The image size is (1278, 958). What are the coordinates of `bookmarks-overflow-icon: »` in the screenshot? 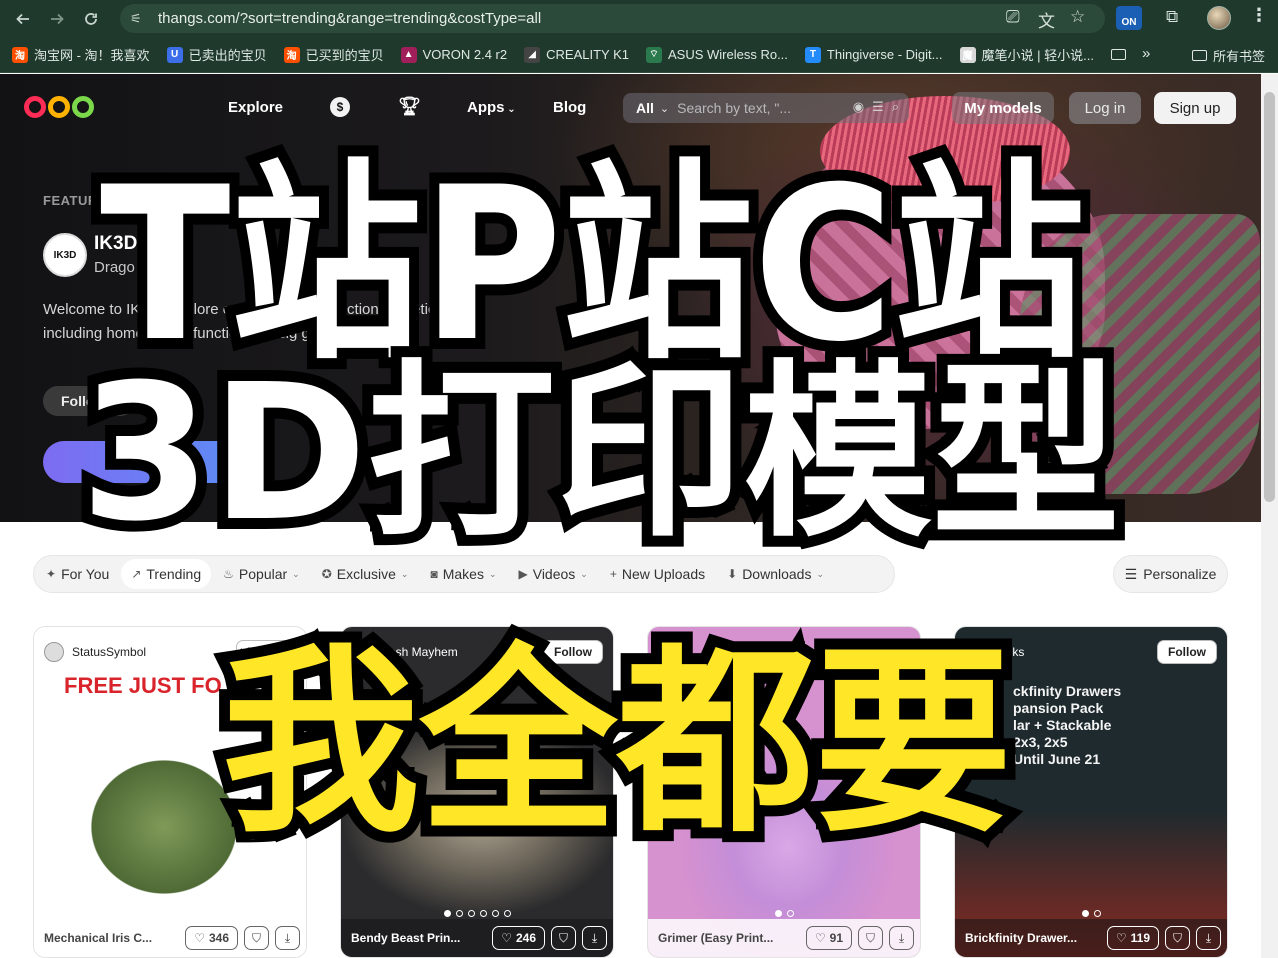 It's located at (1146, 53).